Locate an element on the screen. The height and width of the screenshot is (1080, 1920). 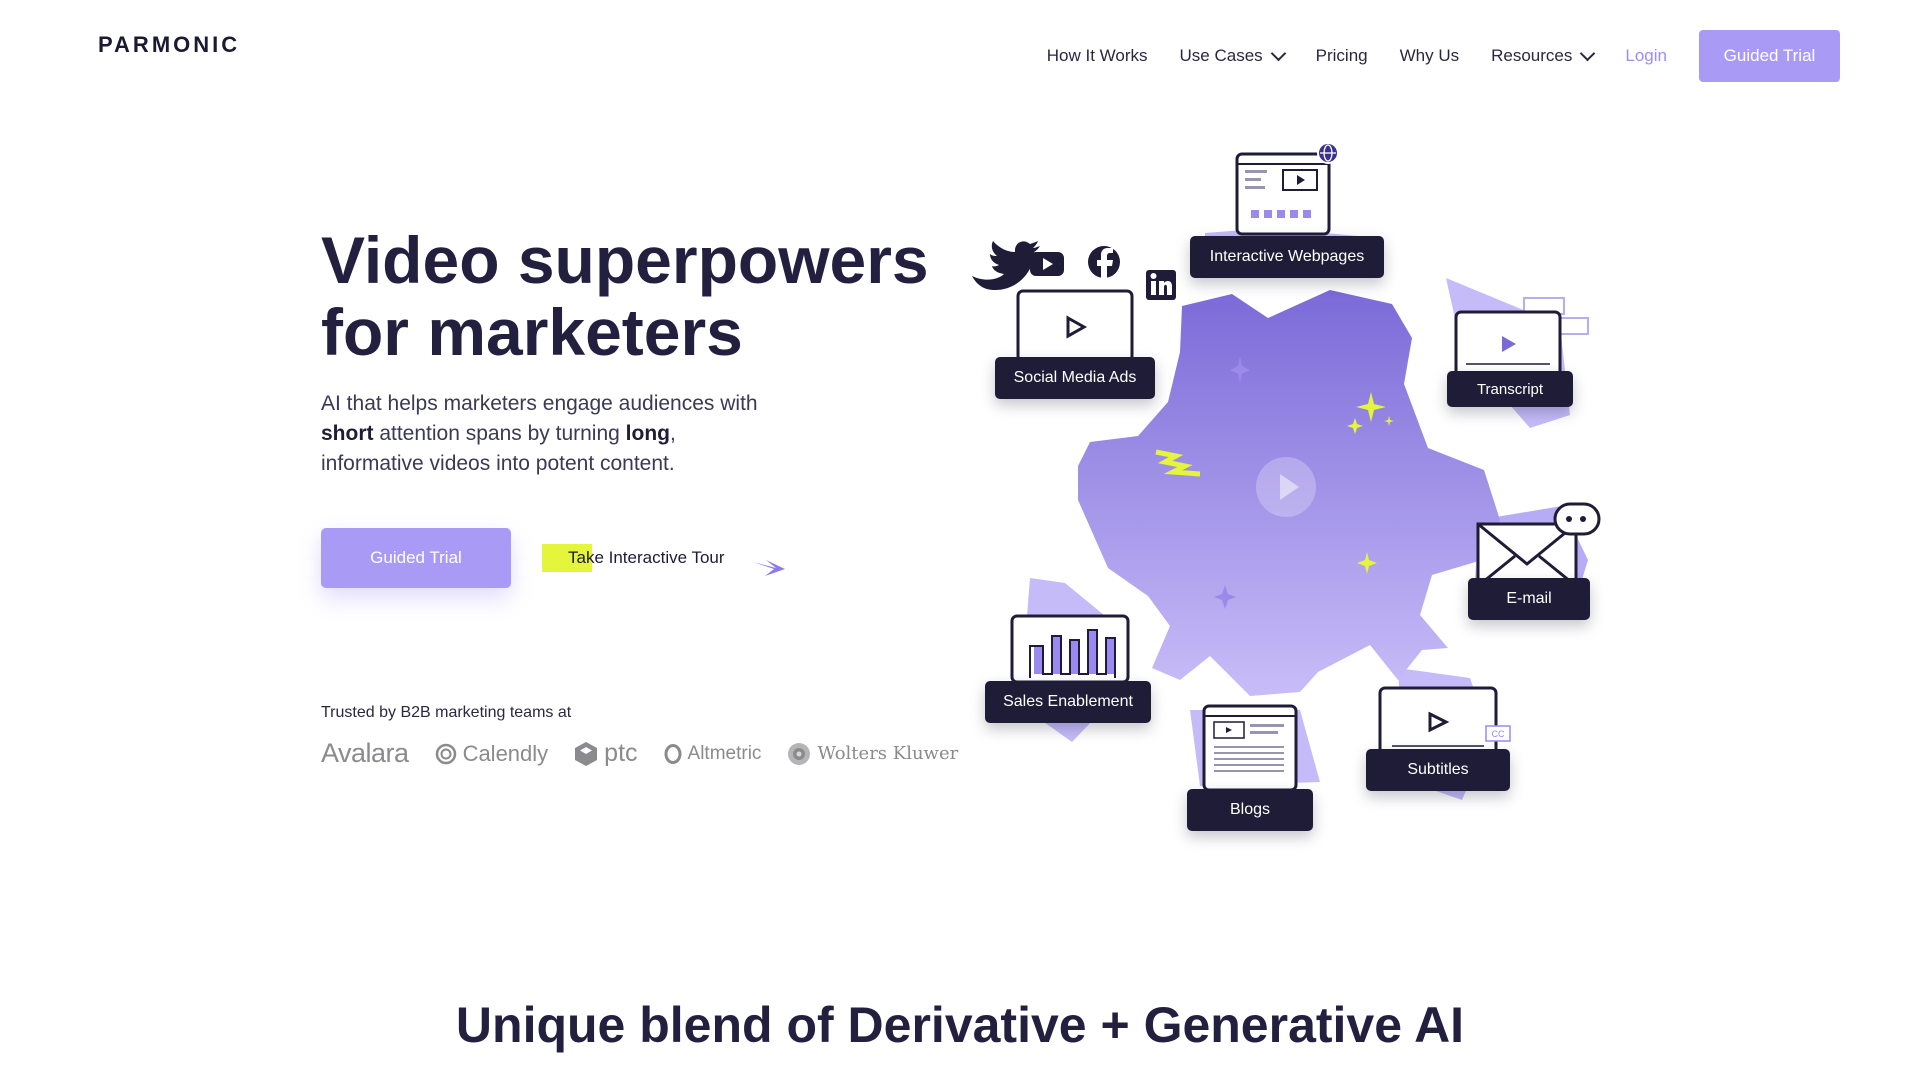
login-link: Login is located at coordinates (1646, 56).